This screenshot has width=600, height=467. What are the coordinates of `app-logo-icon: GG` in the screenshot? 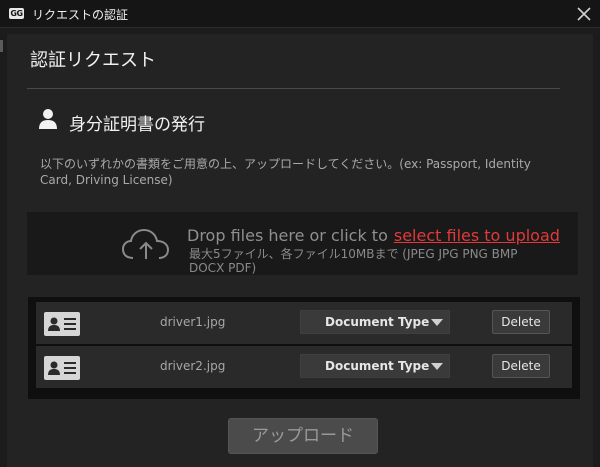 It's located at (16, 13).